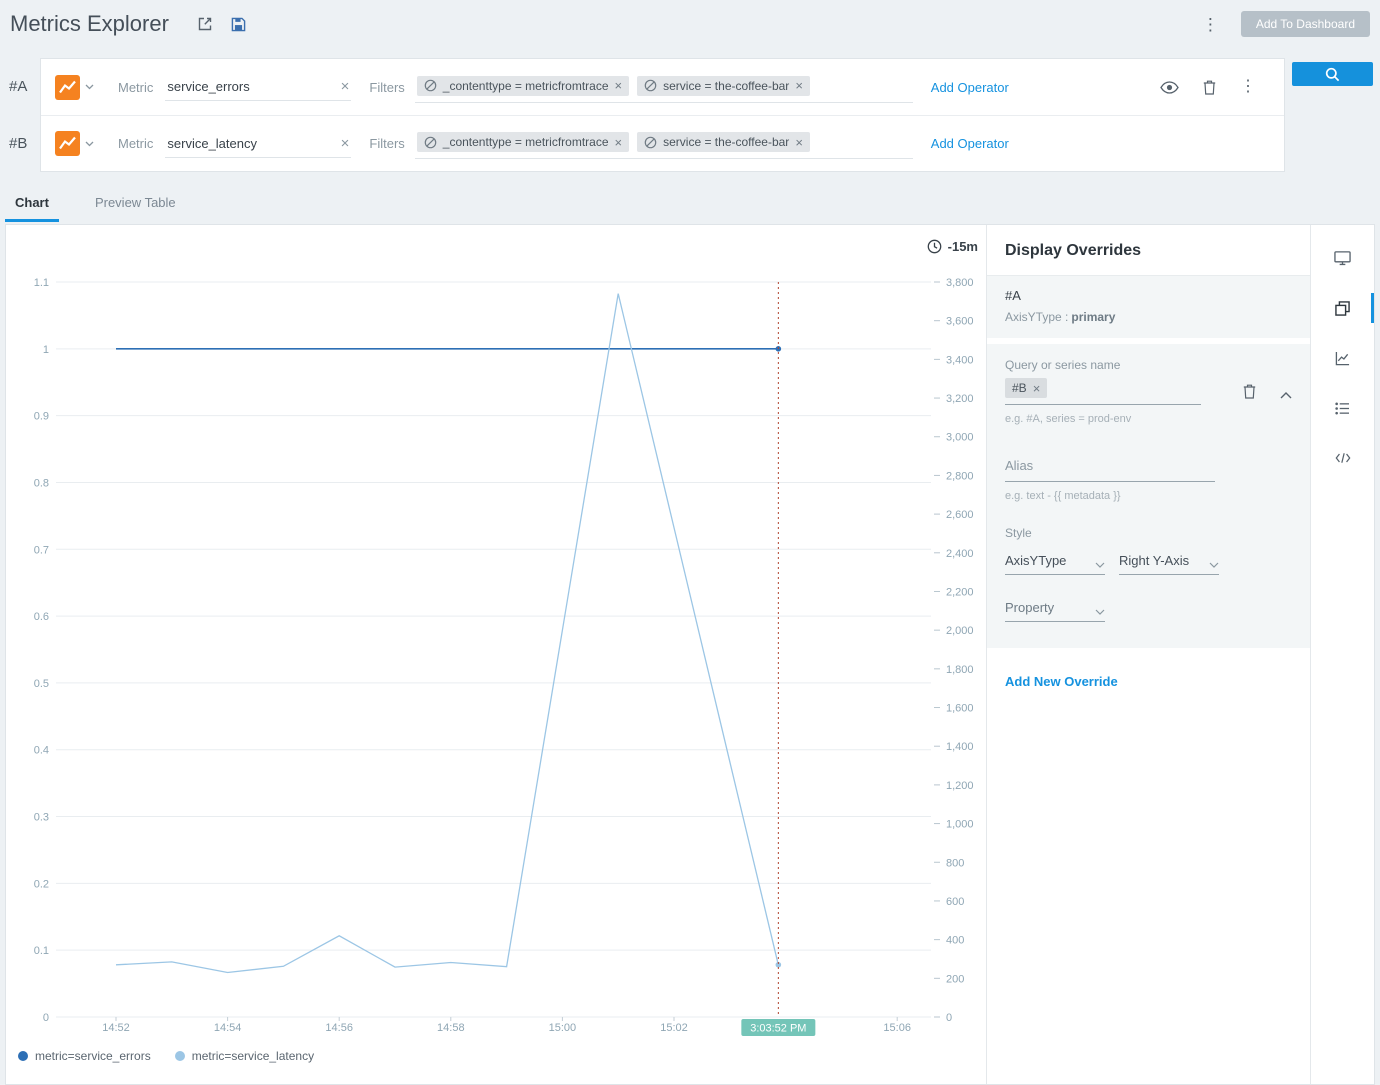 The width and height of the screenshot is (1380, 1085). What do you see at coordinates (1169, 87) in the screenshot?
I see `visibility-eye-icon` at bounding box center [1169, 87].